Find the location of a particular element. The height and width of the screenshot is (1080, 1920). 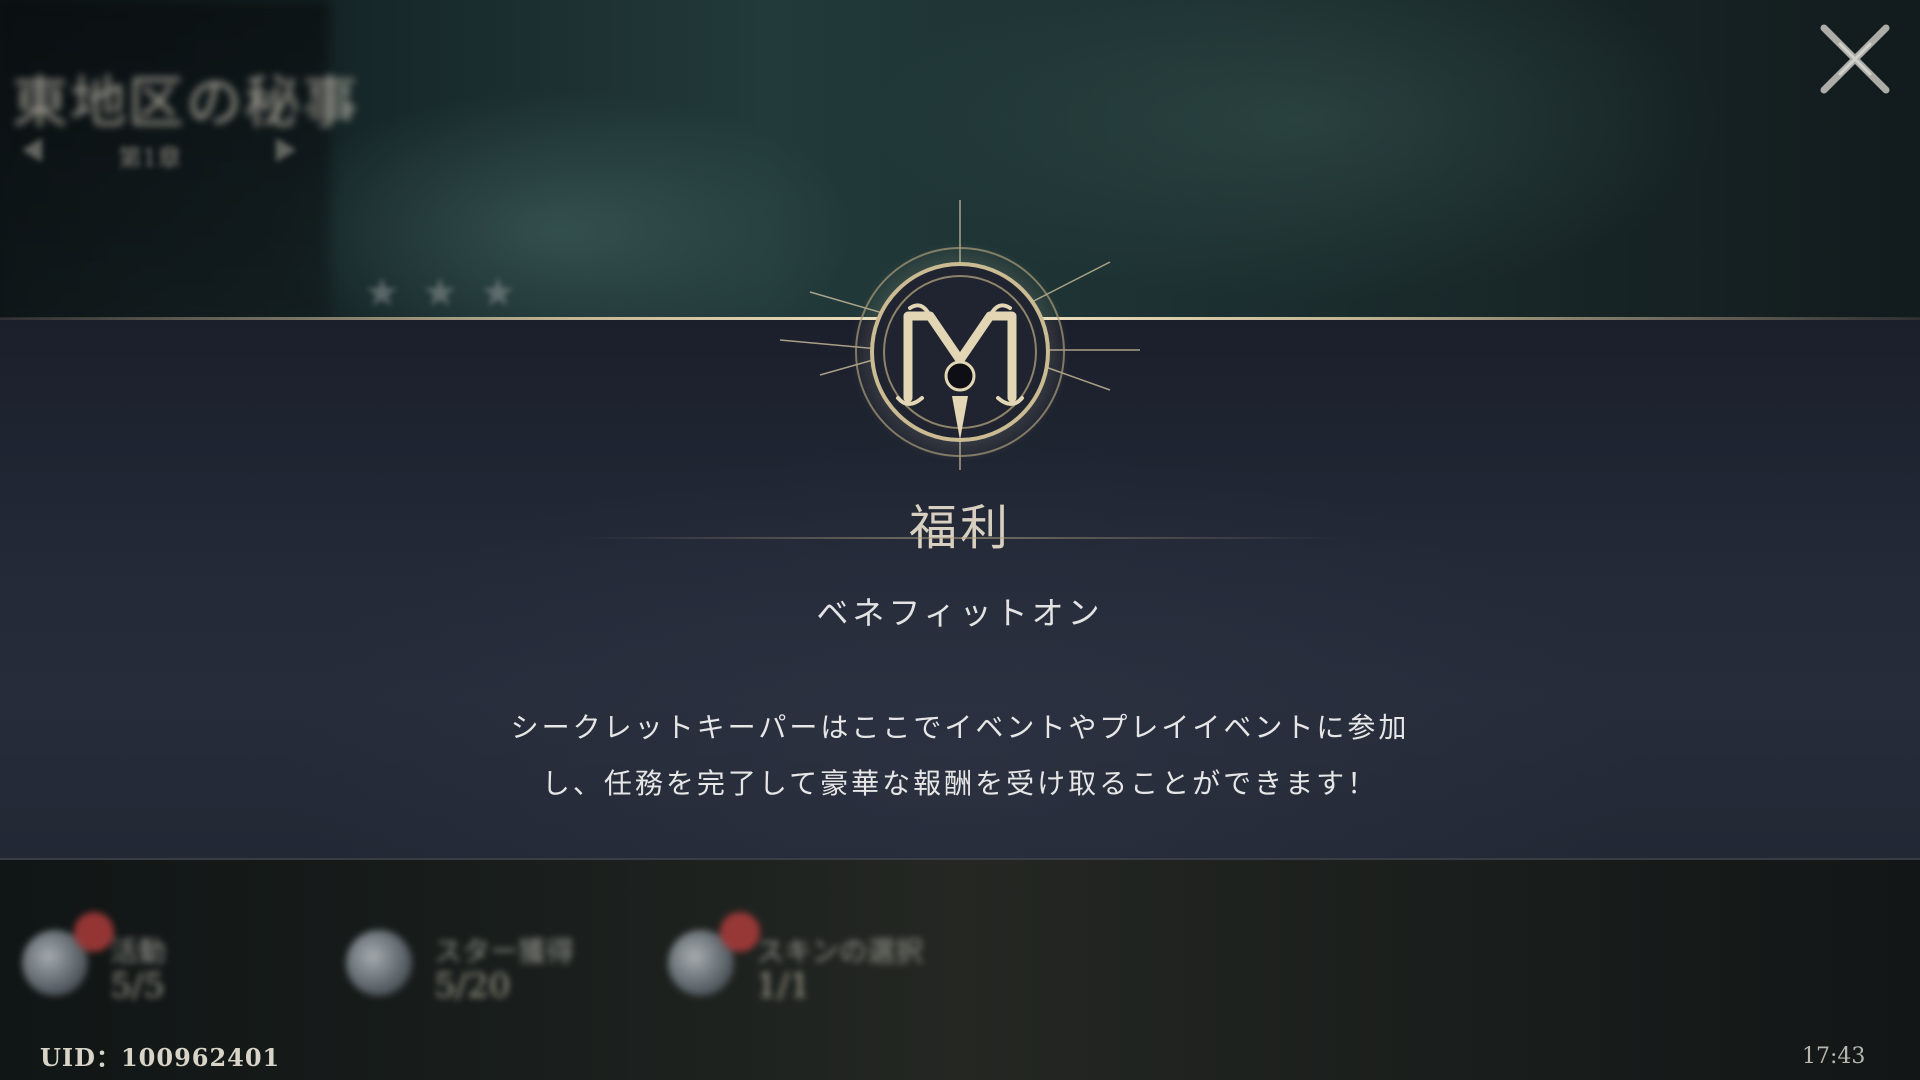

feature-title: 福利 is located at coordinates (959, 528).